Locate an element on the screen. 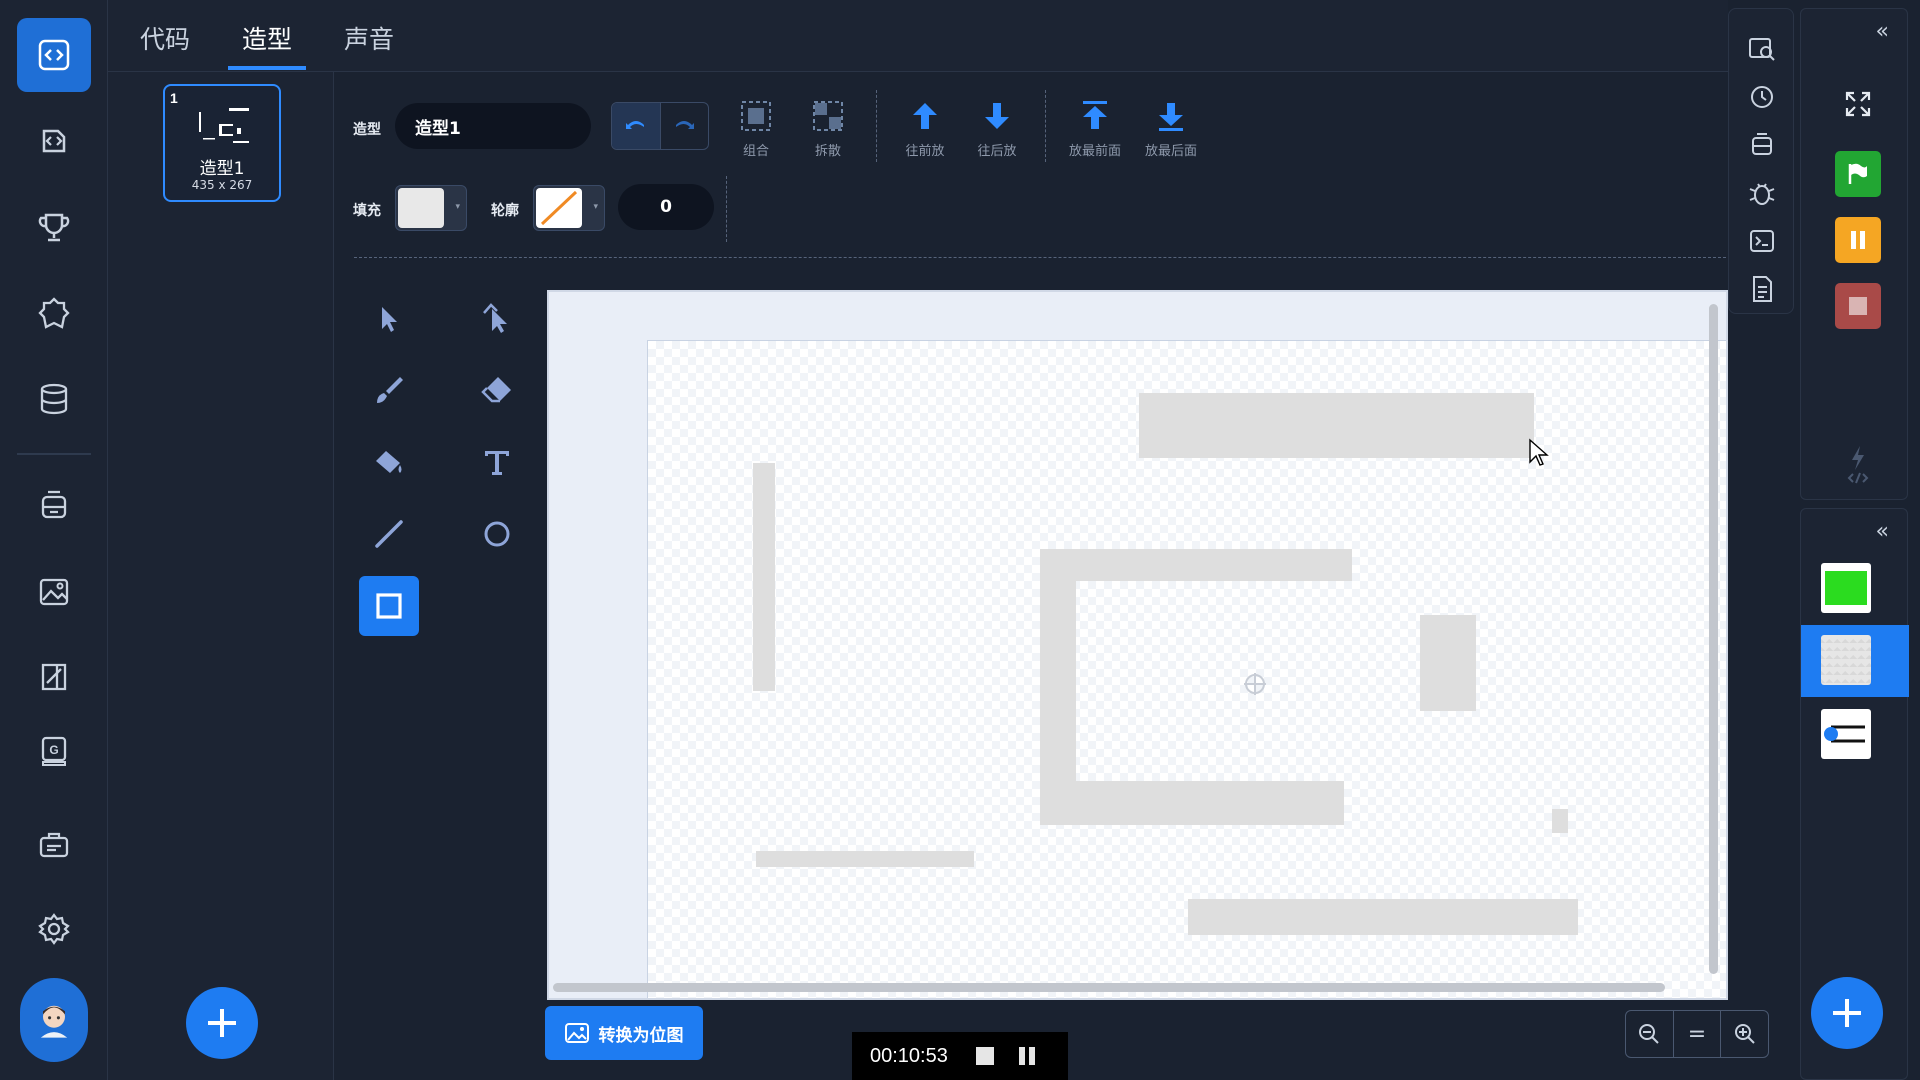  find-button is located at coordinates (1762, 49).